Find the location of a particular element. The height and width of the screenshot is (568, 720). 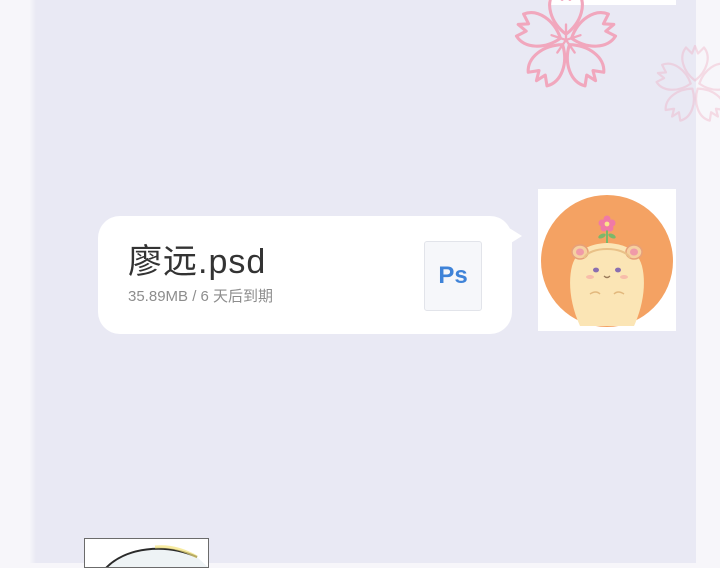

sender-avatar is located at coordinates (607, 260).